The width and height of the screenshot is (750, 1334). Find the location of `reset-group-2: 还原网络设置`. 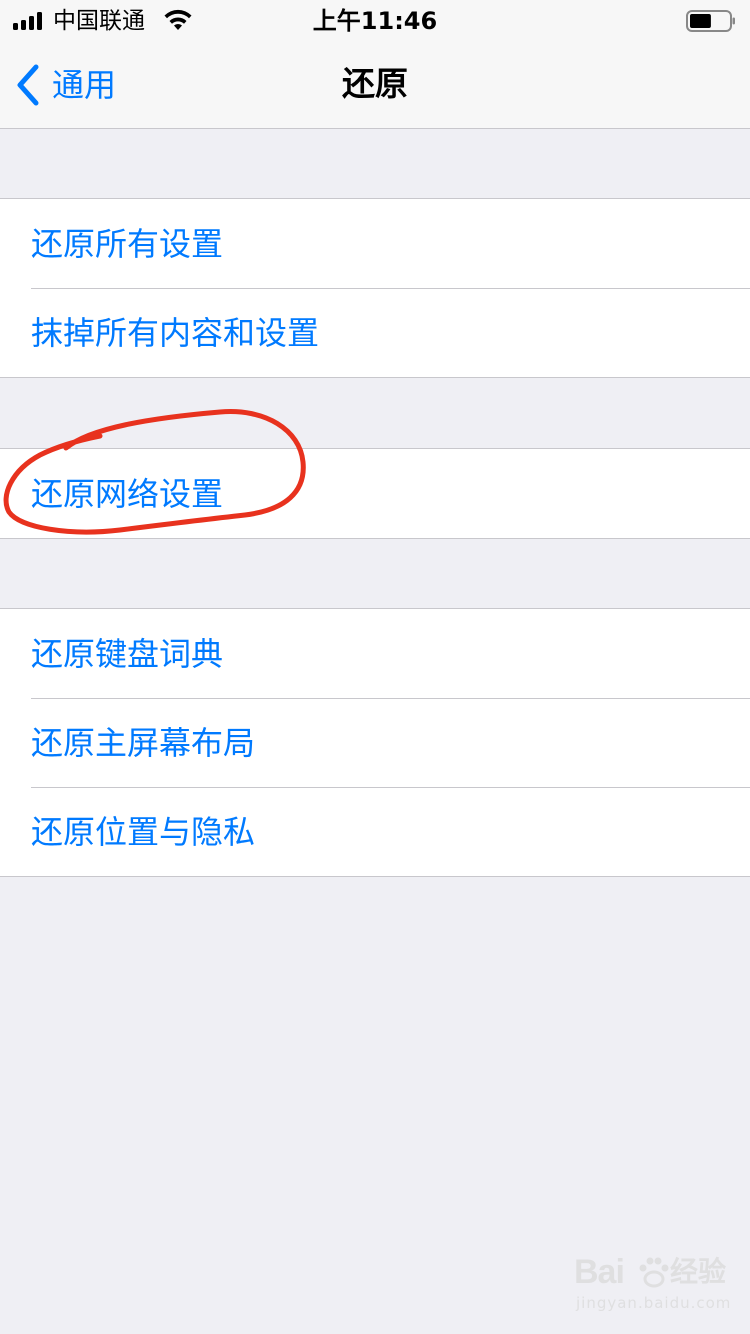

reset-group-2: 还原网络设置 is located at coordinates (375, 493).